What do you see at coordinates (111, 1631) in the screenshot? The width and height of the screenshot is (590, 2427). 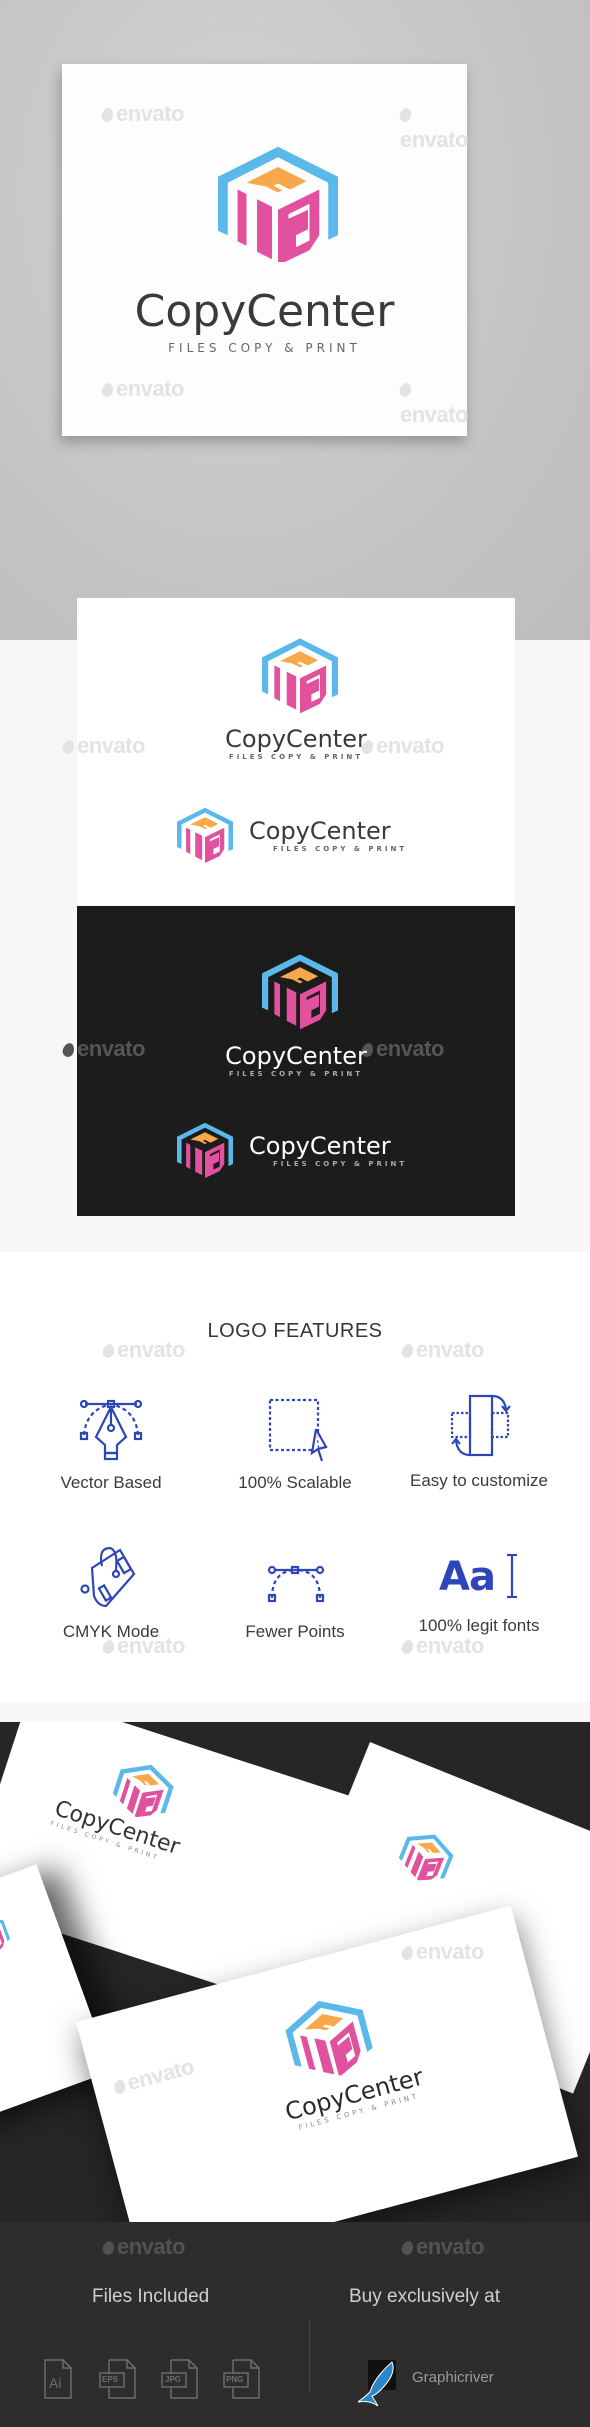 I see `feature-label: CMYK Mode` at bounding box center [111, 1631].